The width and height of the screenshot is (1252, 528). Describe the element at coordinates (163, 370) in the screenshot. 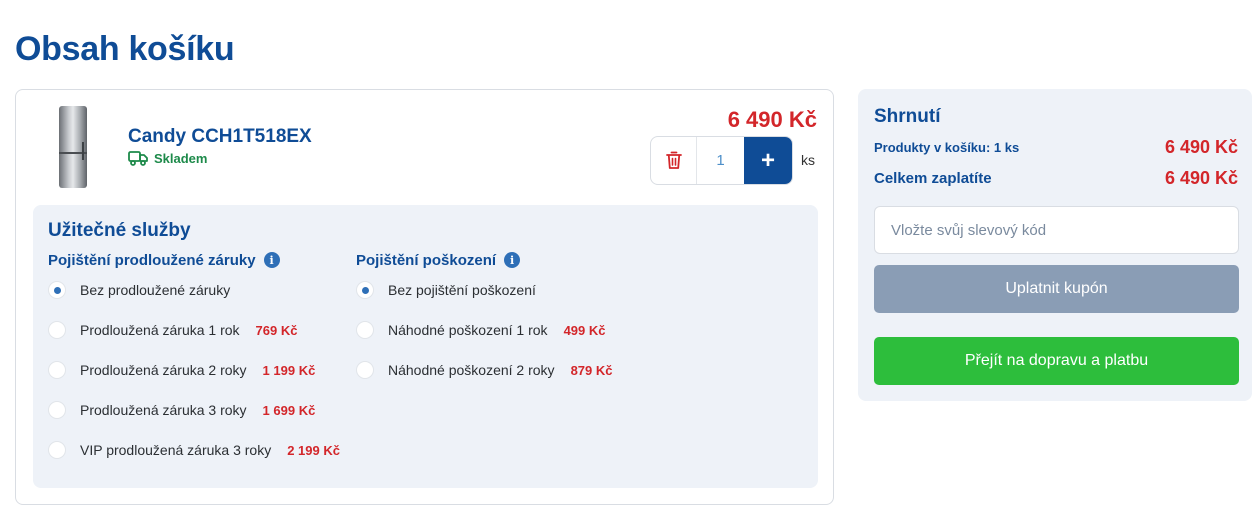

I see `option-label: Prodloužená záruka 2 roky` at that location.